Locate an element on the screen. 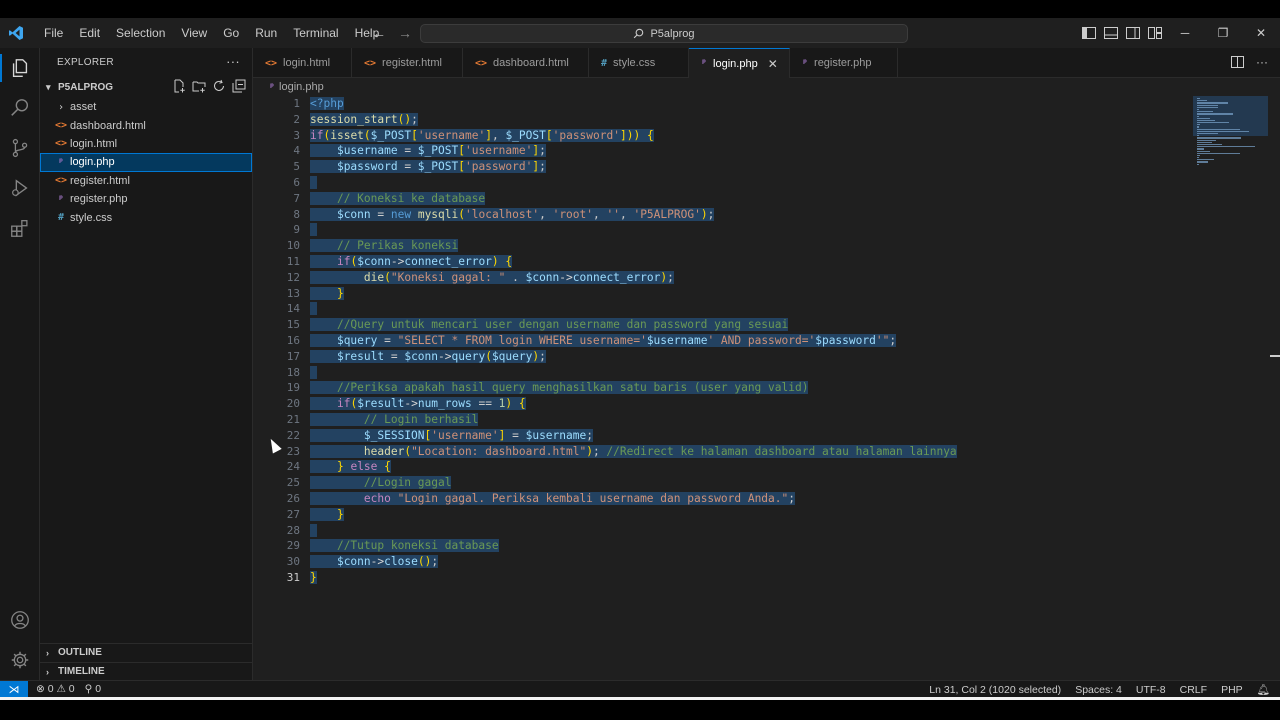  new-file-icon is located at coordinates (179, 86).